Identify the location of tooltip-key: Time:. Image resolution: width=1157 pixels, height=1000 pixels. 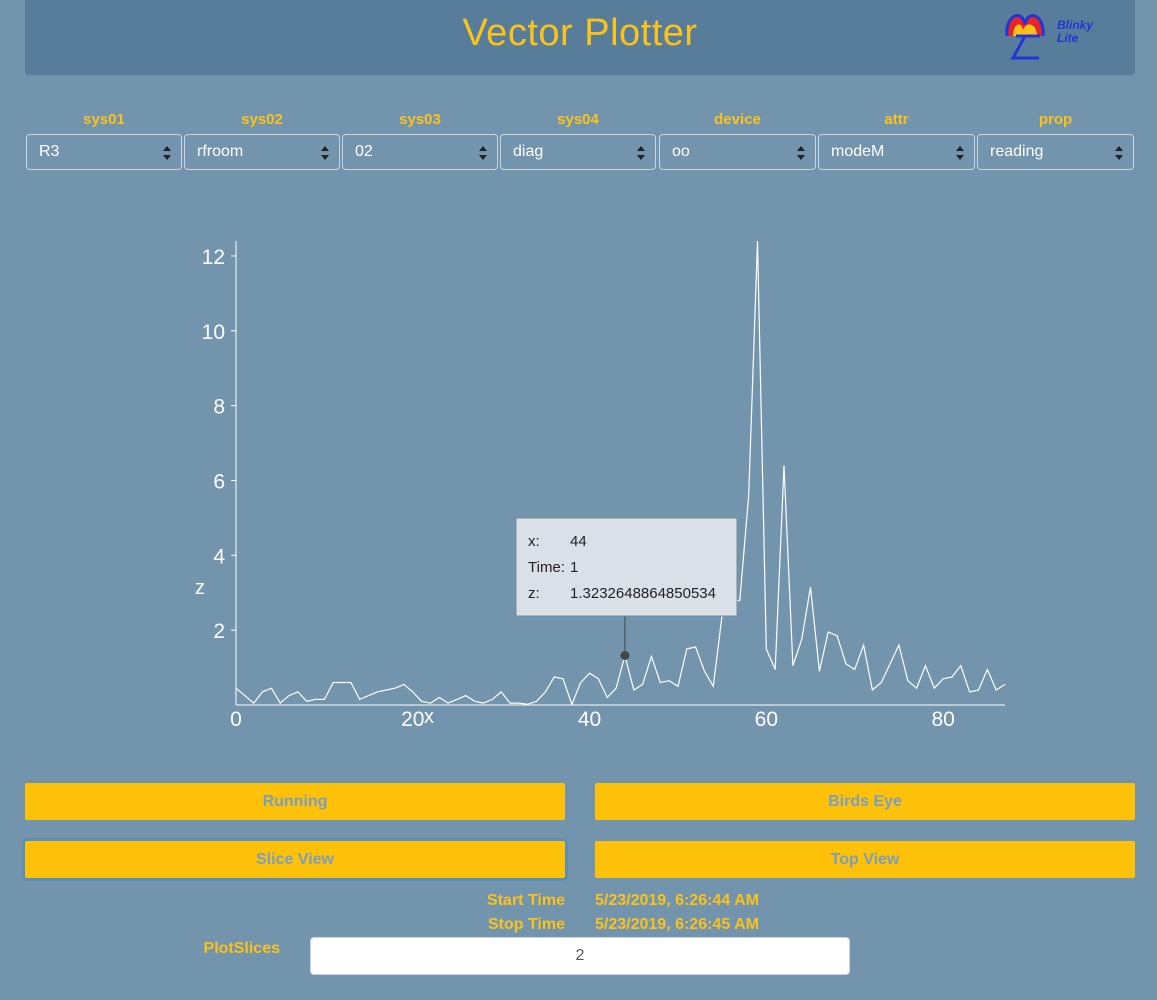
(546, 567).